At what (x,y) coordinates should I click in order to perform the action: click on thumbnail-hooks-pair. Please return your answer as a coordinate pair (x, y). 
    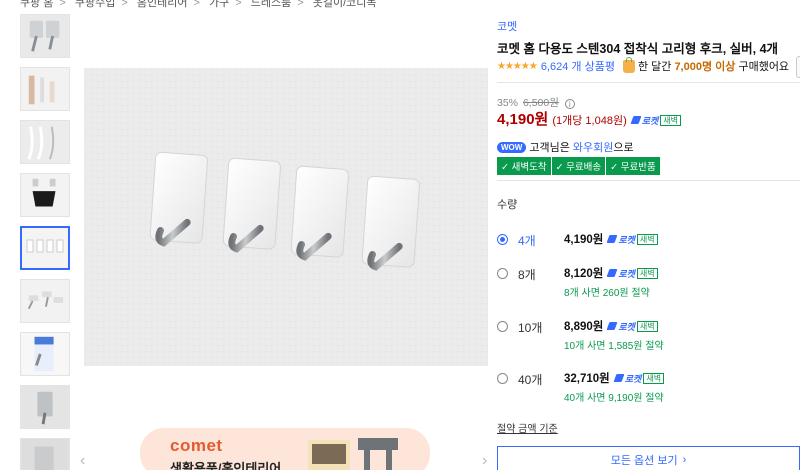
    Looking at the image, I should click on (45, 36).